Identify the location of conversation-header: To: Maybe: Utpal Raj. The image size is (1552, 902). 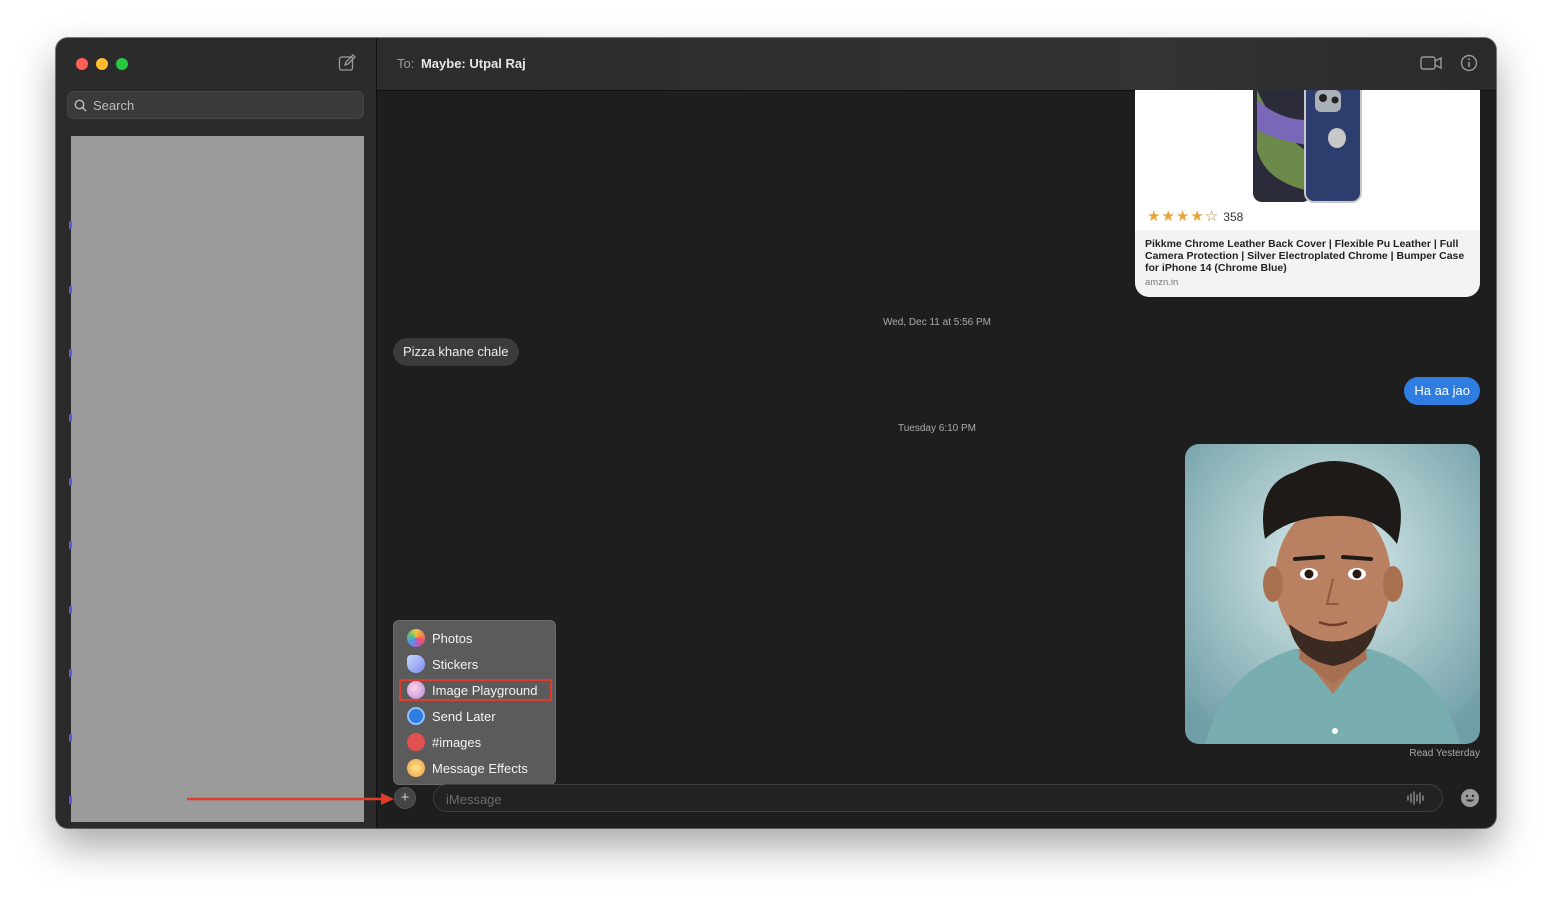
(936, 64).